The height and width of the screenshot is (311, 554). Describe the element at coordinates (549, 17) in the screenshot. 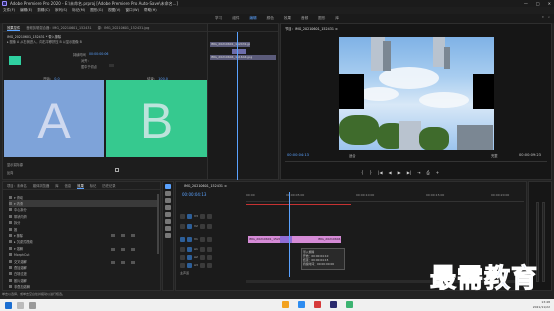

I see `search-icon: ⌕` at that location.